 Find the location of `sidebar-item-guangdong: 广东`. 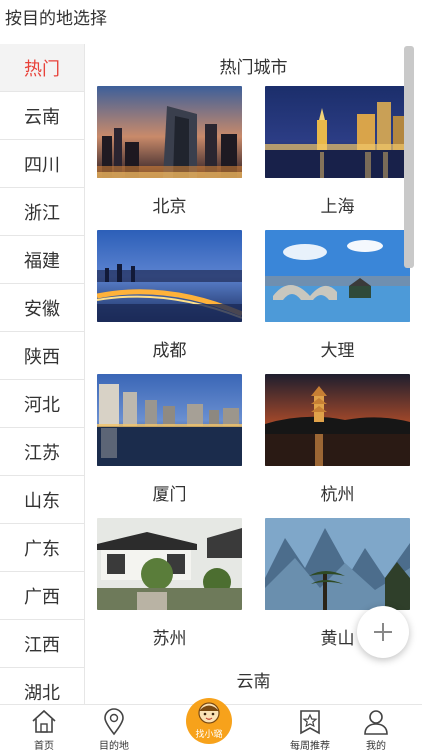

sidebar-item-guangdong: 广东 is located at coordinates (42, 548).